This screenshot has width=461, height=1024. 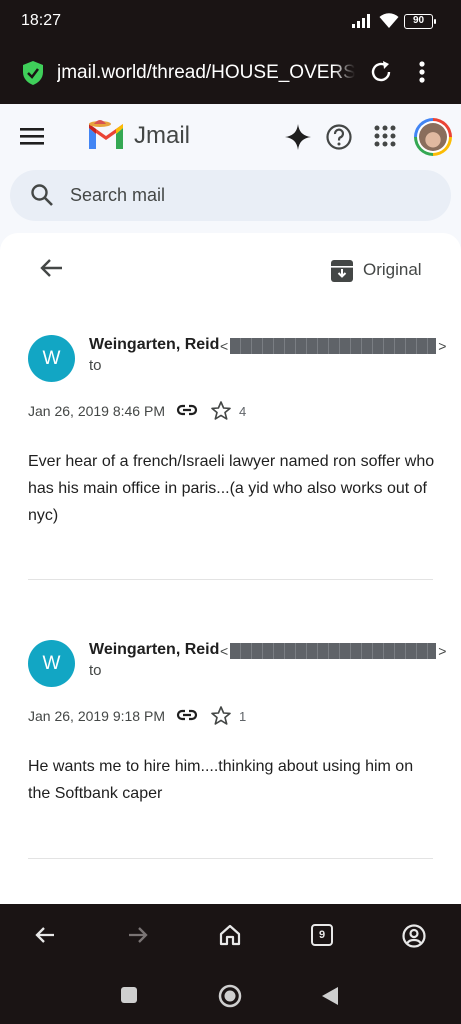 I want to click on home-icon, so click(x=230, y=937).